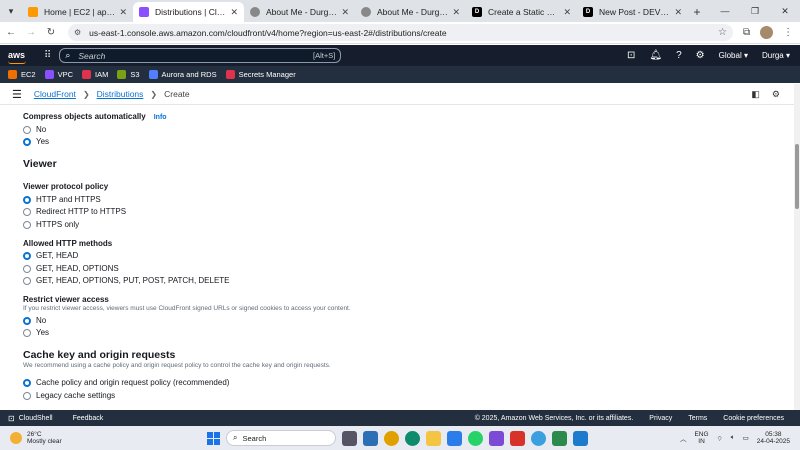  What do you see at coordinates (77, 32) in the screenshot?
I see `site-info-icon: ⚙` at bounding box center [77, 32].